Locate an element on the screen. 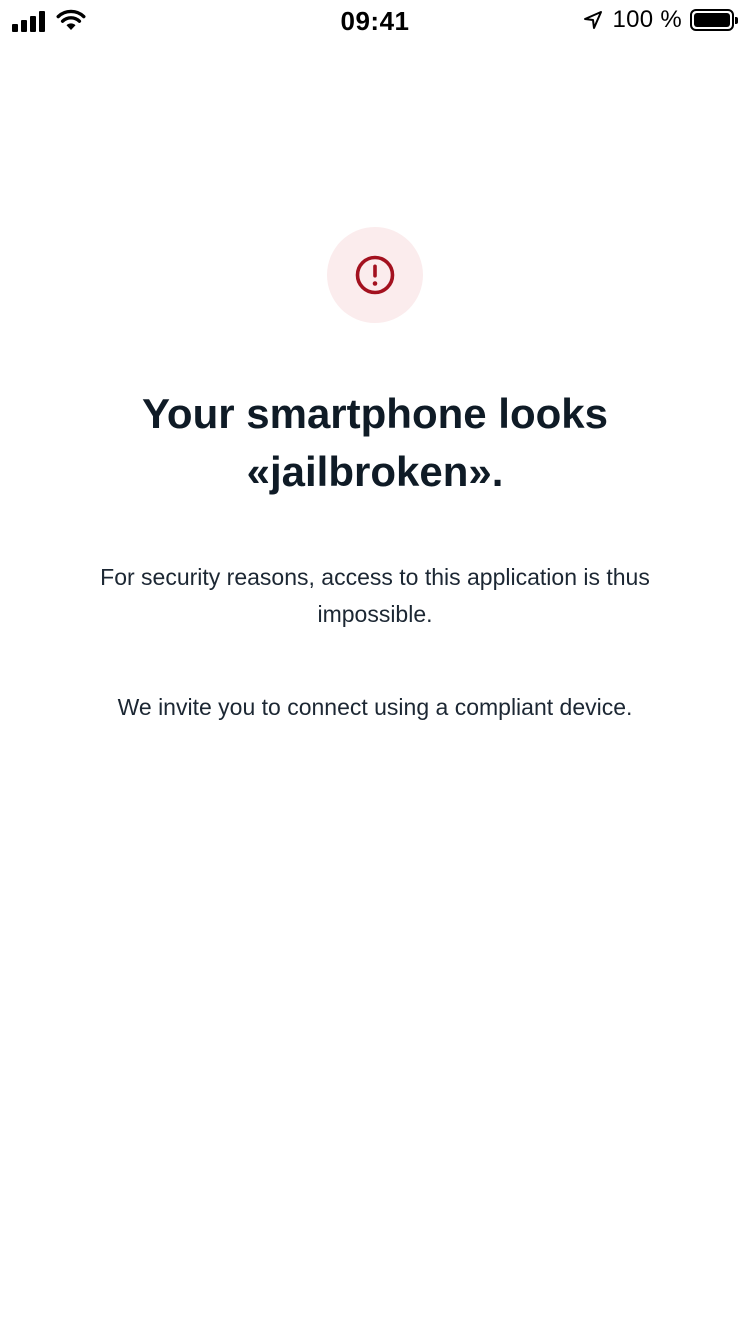 The image size is (750, 1334). title-line-2: «jailbroken». is located at coordinates (375, 471).